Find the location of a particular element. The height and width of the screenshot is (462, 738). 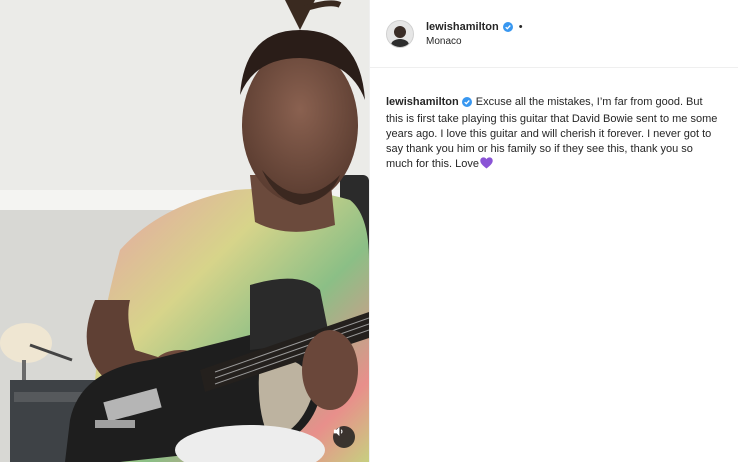

header-text: lewishamilton • Monaco is located at coordinates (474, 34).